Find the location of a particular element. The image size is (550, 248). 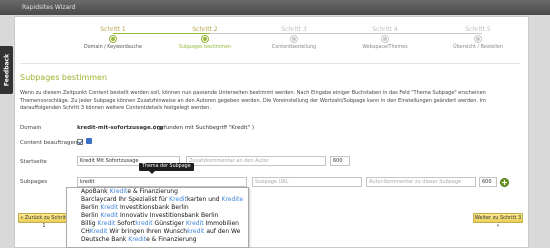

step-4: Schritt 4 Webspace/Themes is located at coordinates (385, 38).